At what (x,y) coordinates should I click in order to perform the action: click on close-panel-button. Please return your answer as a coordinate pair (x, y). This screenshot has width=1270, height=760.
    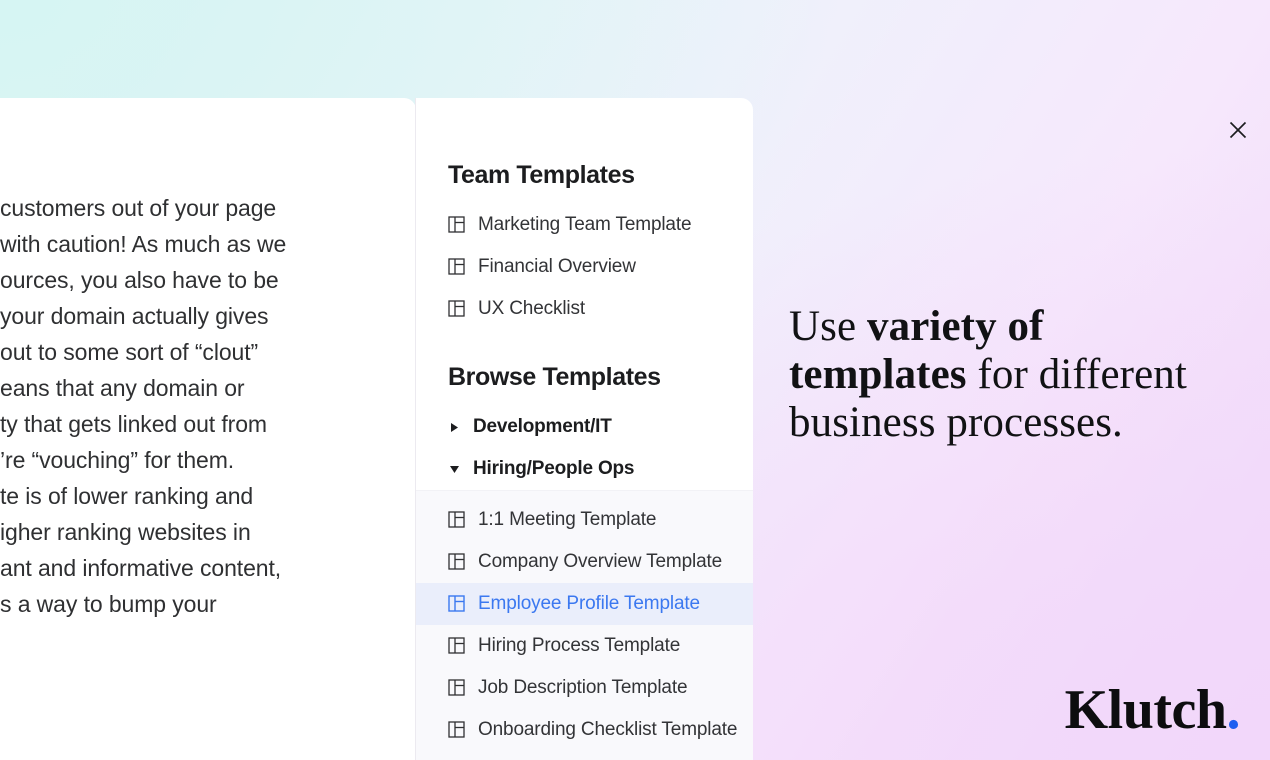
    Looking at the image, I should click on (1238, 130).